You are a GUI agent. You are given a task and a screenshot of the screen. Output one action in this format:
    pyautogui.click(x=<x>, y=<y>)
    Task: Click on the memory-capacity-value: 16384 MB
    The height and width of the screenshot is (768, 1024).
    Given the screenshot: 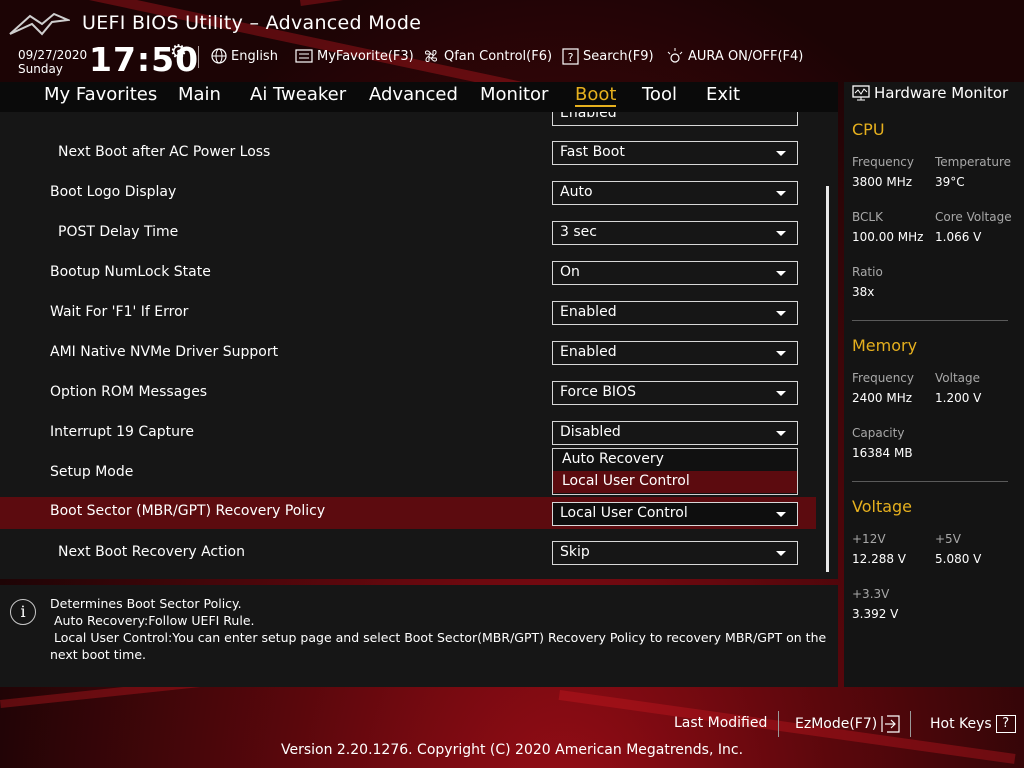 What is the action you would take?
    pyautogui.click(x=882, y=453)
    